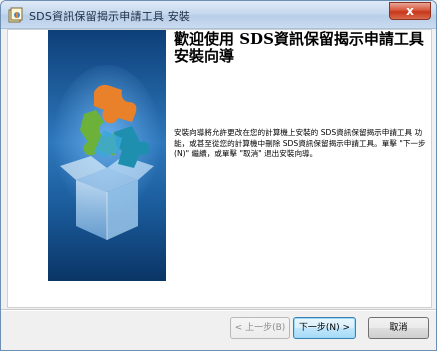 The image size is (437, 351). What do you see at coordinates (15, 15) in the screenshot?
I see `installer-app-icon` at bounding box center [15, 15].